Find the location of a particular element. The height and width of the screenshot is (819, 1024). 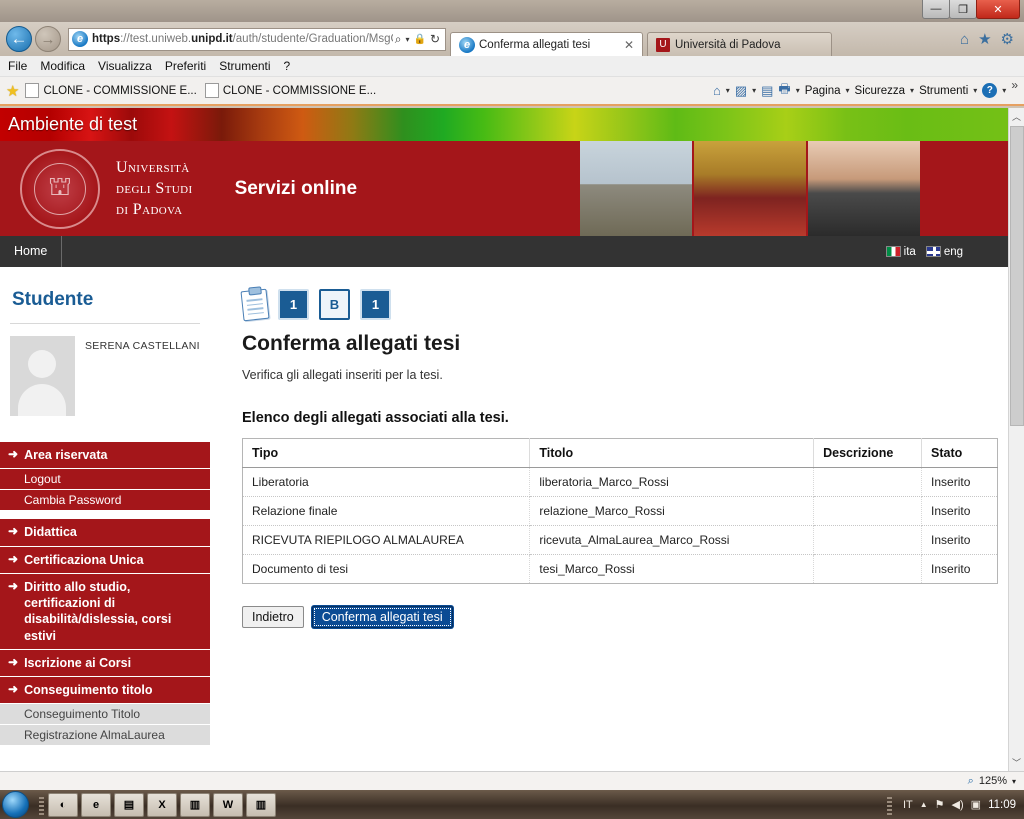

help-icon: ? is located at coordinates (990, 90).